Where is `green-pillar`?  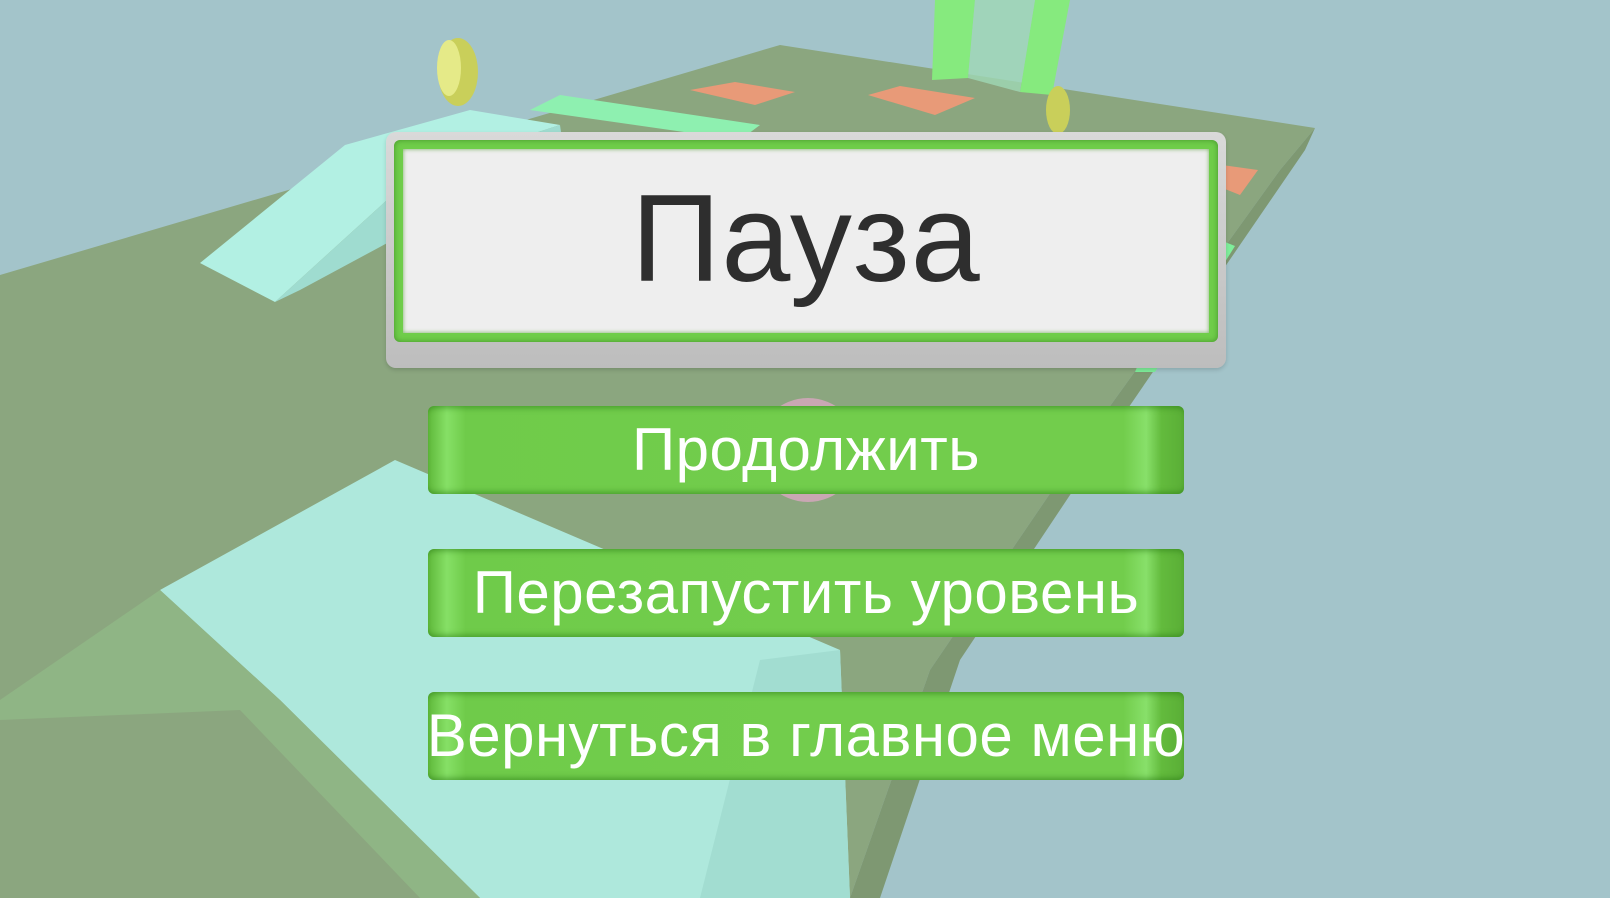
green-pillar is located at coordinates (953, 40).